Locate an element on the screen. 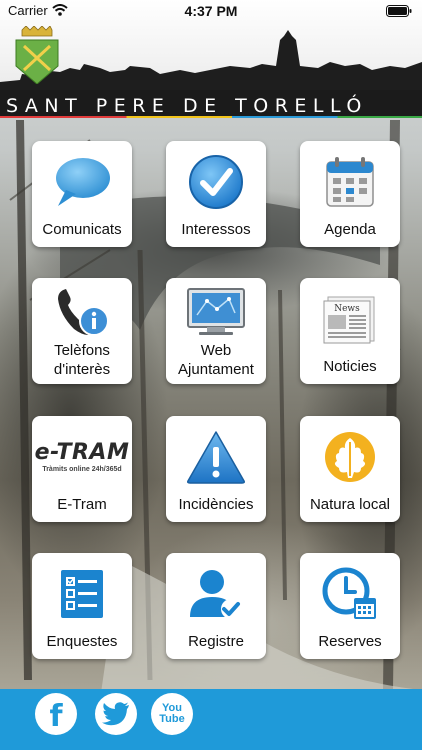  youtube-icon: You Tube is located at coordinates (172, 713).